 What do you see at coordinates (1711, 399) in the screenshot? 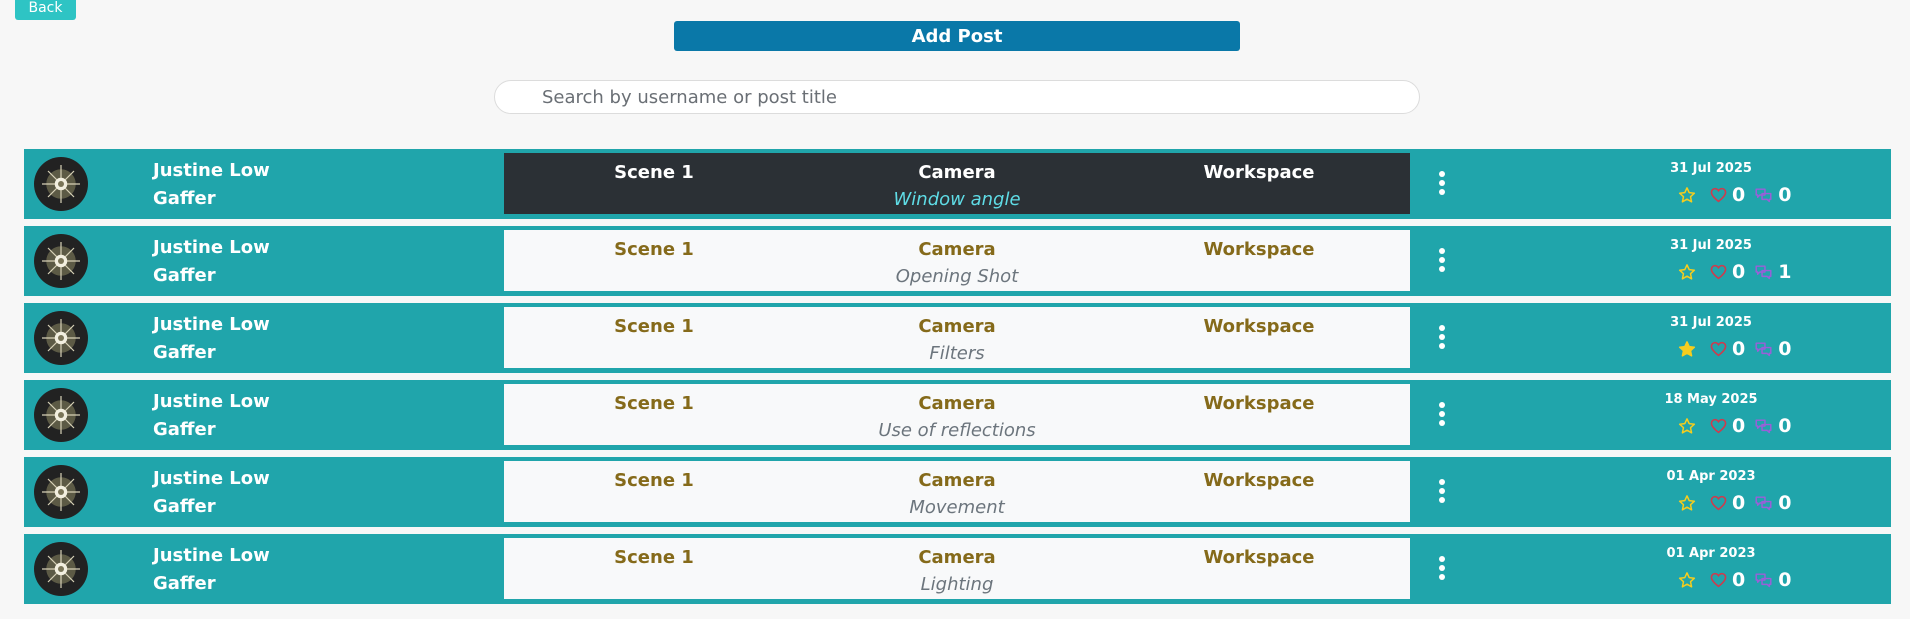
I see `post-date: 18 May 2025` at bounding box center [1711, 399].